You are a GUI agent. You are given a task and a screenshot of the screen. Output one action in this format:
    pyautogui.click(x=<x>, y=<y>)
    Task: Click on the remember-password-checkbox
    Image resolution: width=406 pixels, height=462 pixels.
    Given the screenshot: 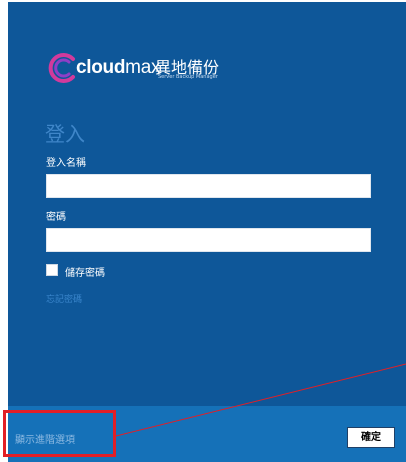 What is the action you would take?
    pyautogui.click(x=52, y=270)
    